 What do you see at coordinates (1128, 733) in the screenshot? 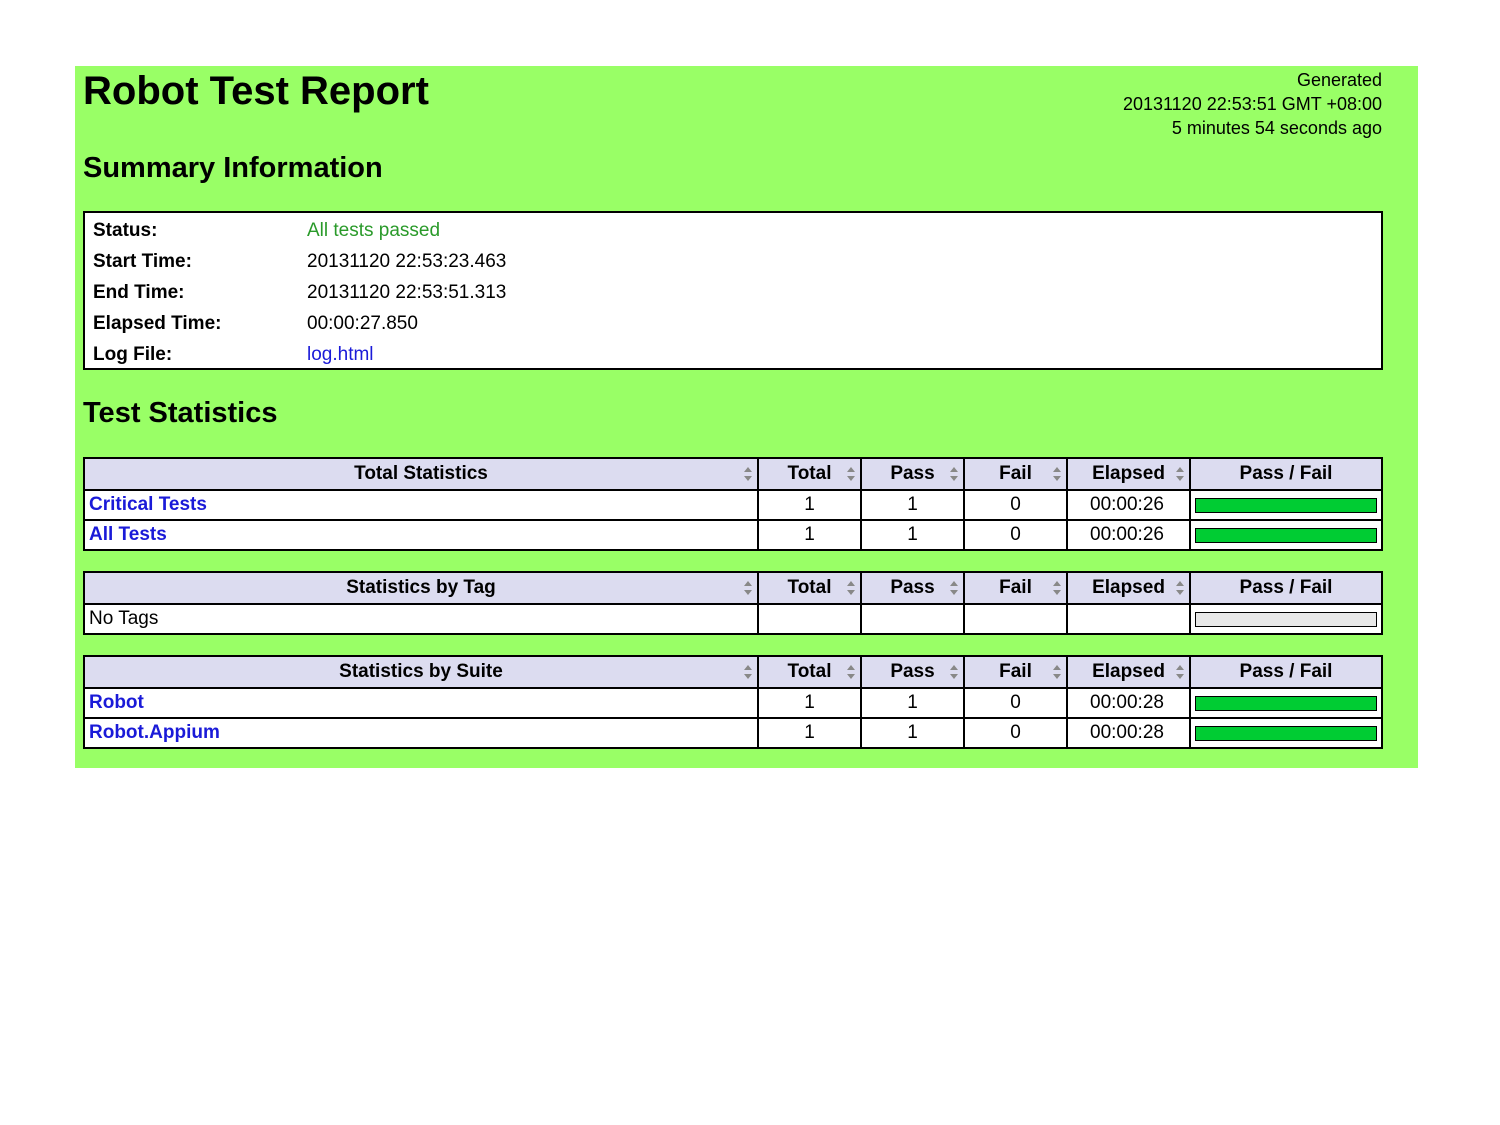
I see `row-elapsed: 00:00:28` at bounding box center [1128, 733].